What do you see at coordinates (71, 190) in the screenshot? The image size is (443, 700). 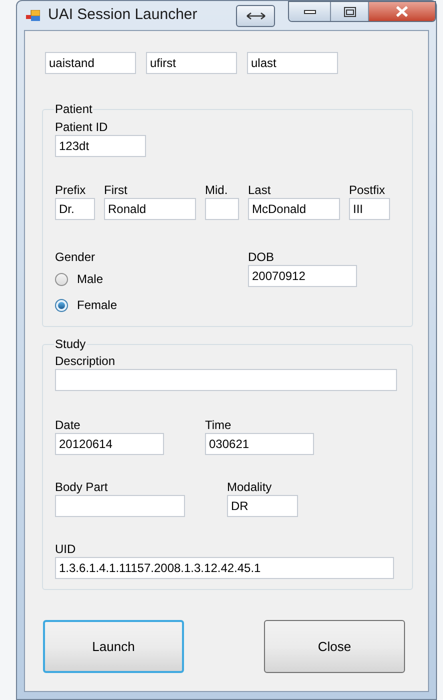 I see `field-label: Prefix` at bounding box center [71, 190].